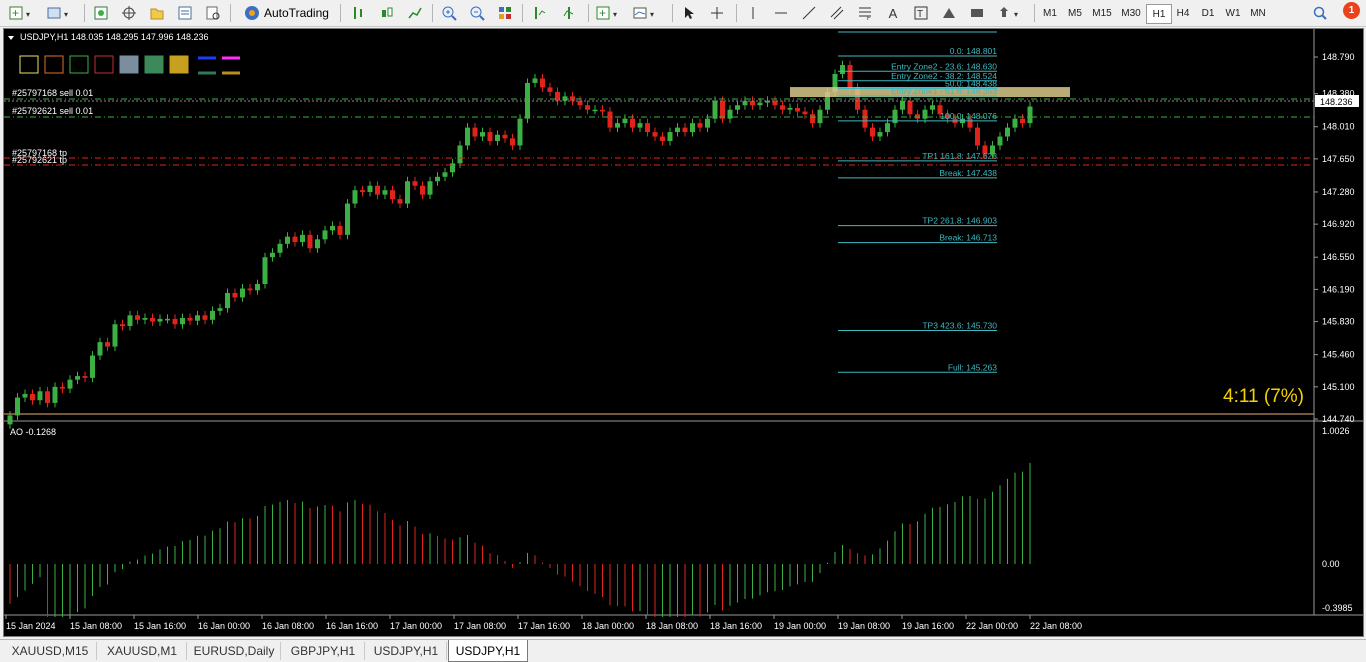 The width and height of the screenshot is (1366, 662). I want to click on trendline-icon, so click(809, 13).